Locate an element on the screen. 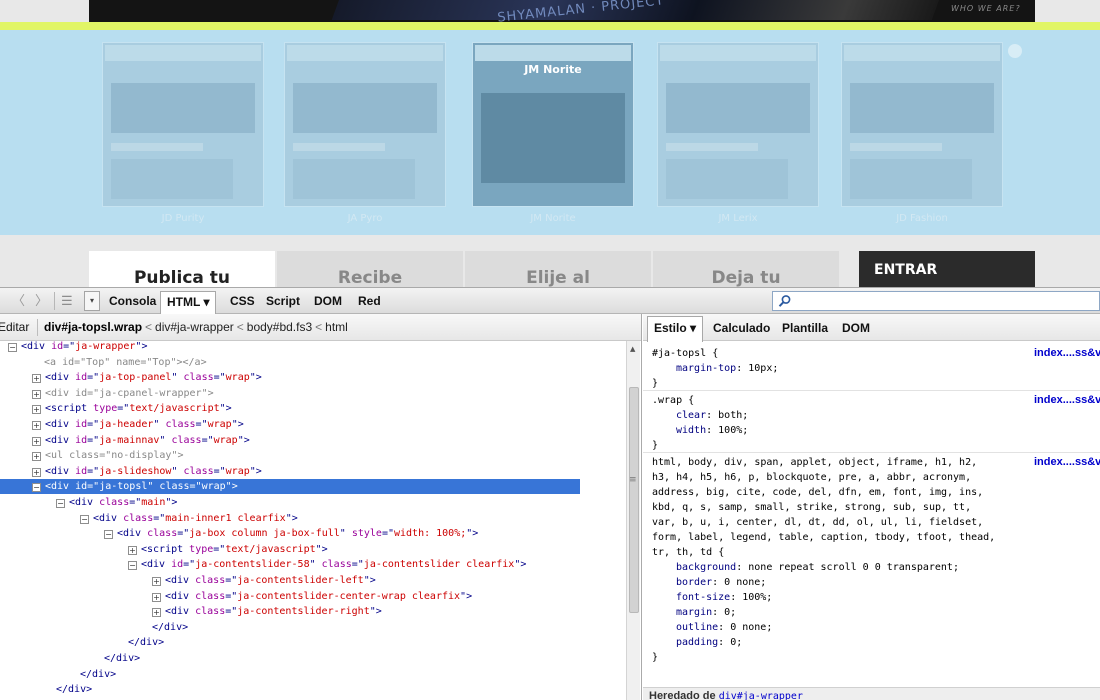 This screenshot has height=700, width=1100. scrollbar-thumb is located at coordinates (634, 500).